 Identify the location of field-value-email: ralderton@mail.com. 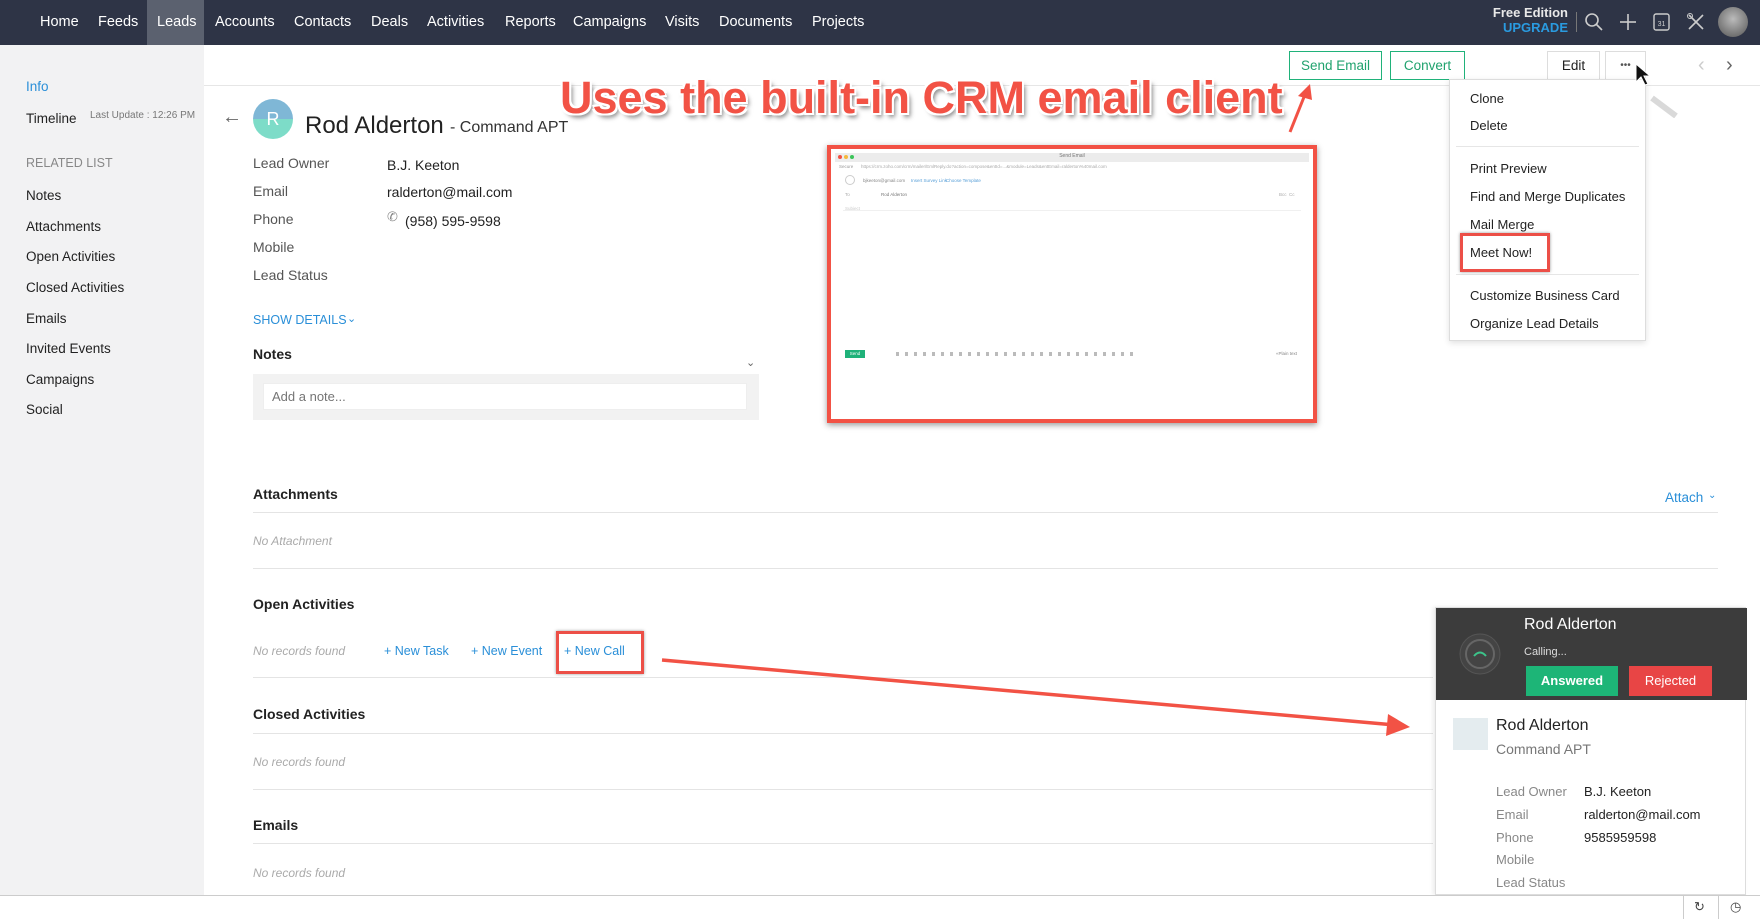
(449, 192).